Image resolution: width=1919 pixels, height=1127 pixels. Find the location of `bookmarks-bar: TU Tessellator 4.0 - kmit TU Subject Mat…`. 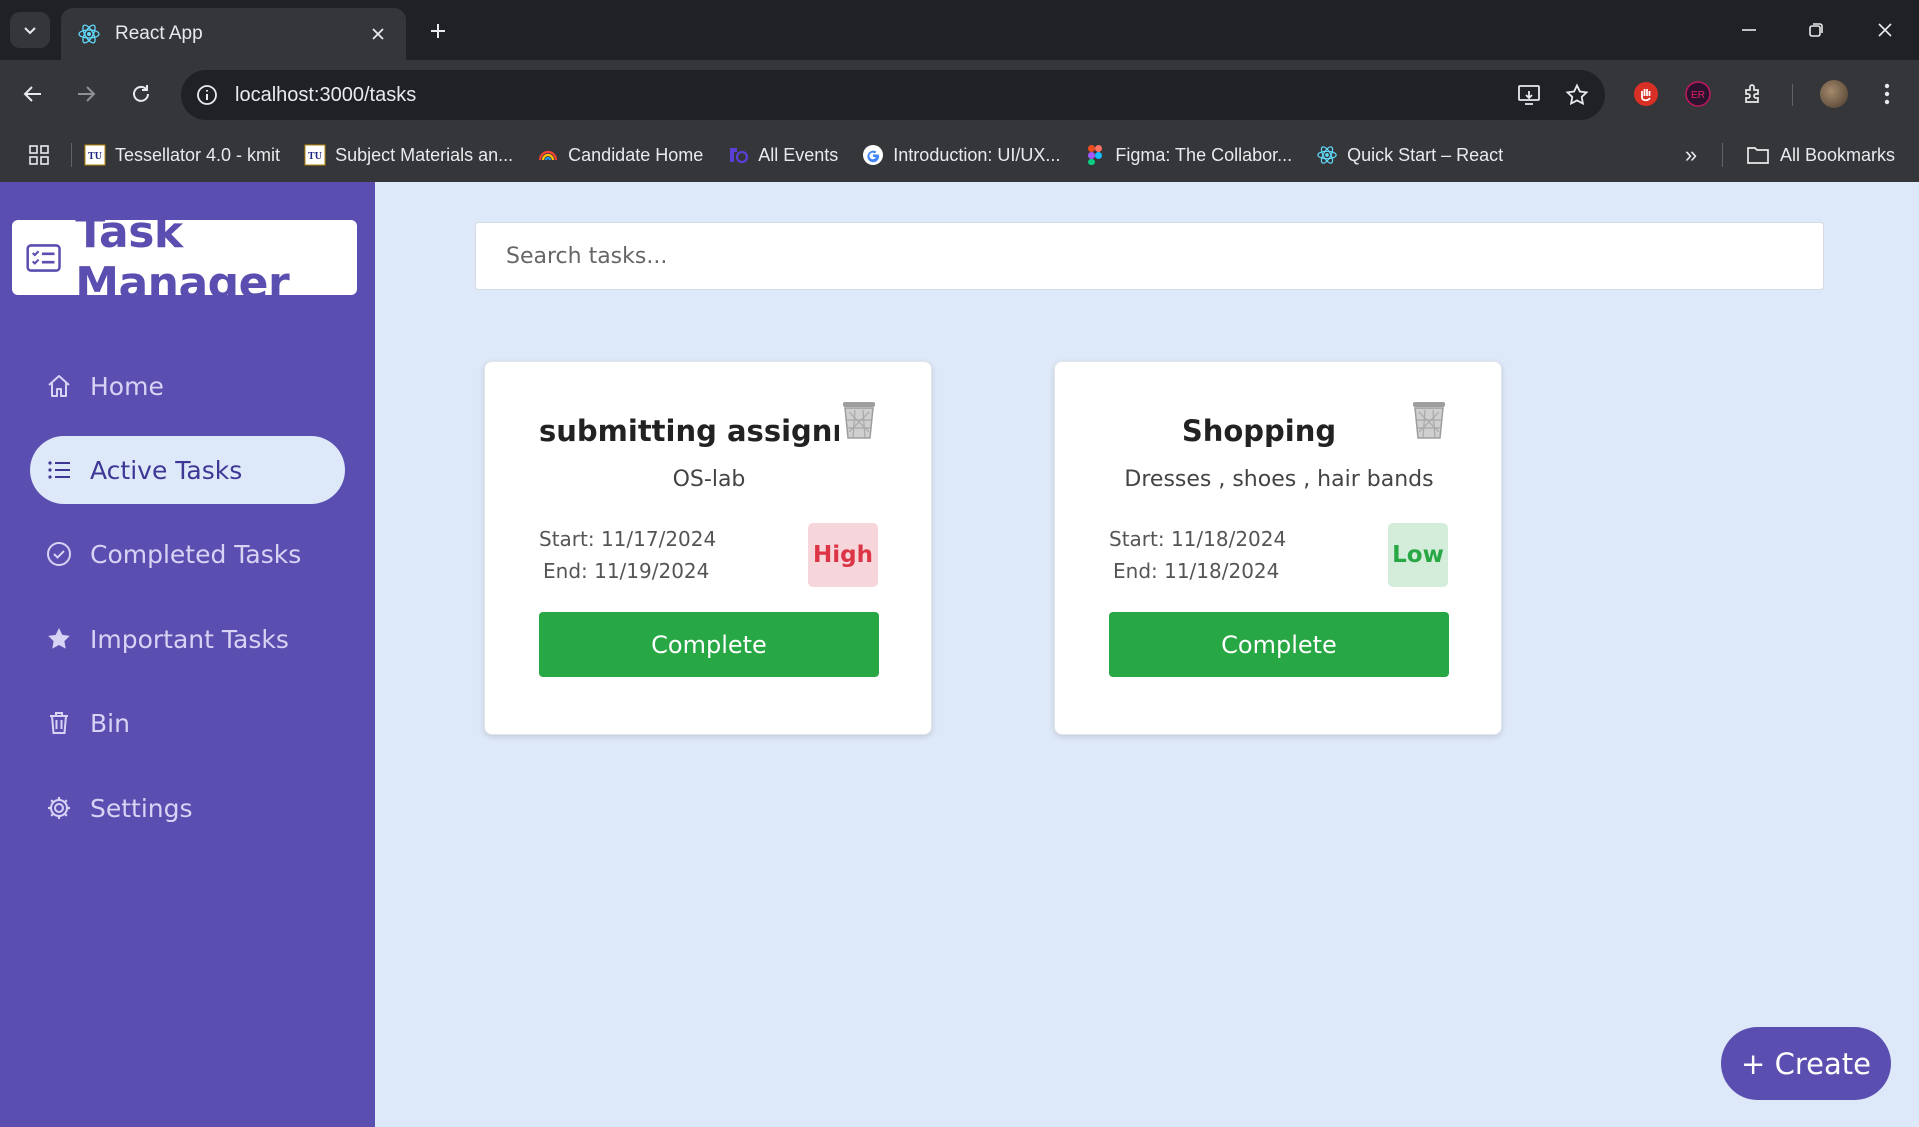

bookmarks-bar: TU Tessellator 4.0 - kmit TU Subject Mat… is located at coordinates (959, 155).